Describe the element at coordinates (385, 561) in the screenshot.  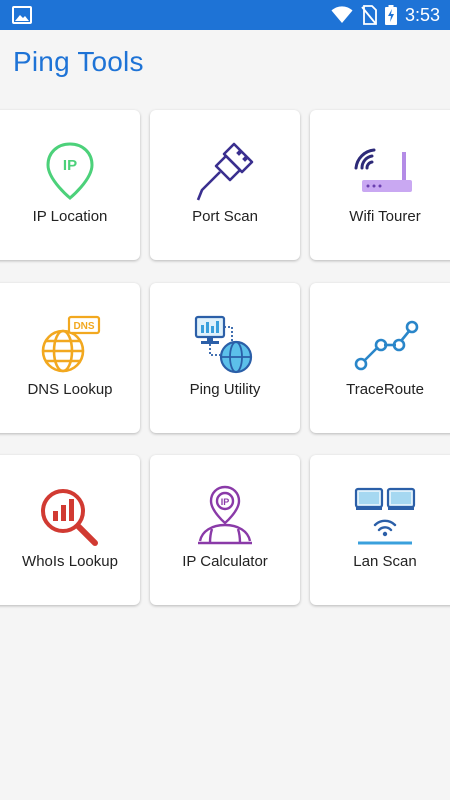
I see `lan-scan-label: Lan Scan` at that location.